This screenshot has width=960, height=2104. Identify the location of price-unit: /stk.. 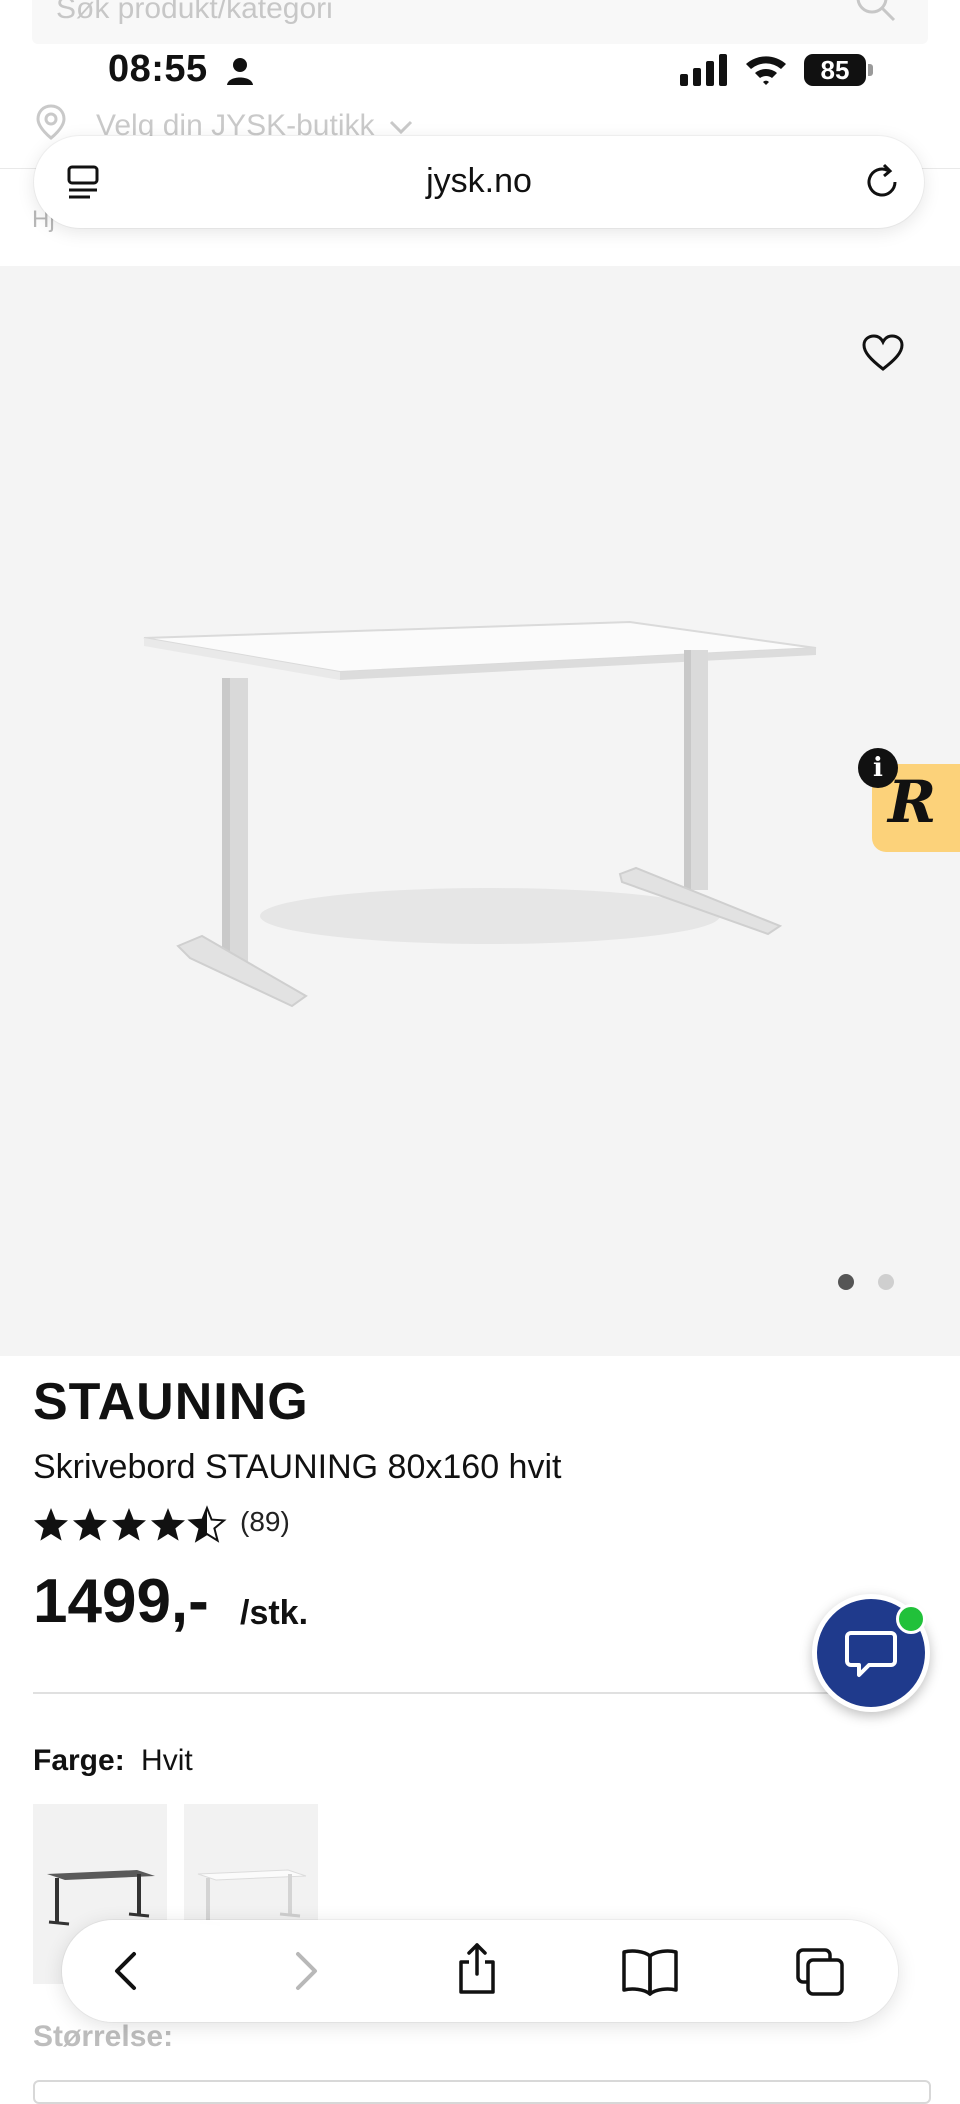
(274, 1613).